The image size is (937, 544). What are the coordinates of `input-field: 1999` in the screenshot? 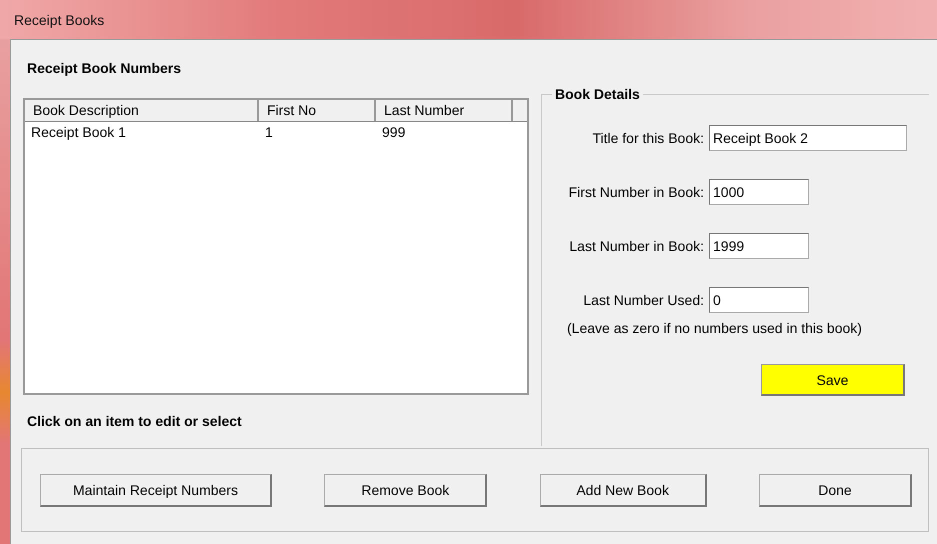 It's located at (759, 246).